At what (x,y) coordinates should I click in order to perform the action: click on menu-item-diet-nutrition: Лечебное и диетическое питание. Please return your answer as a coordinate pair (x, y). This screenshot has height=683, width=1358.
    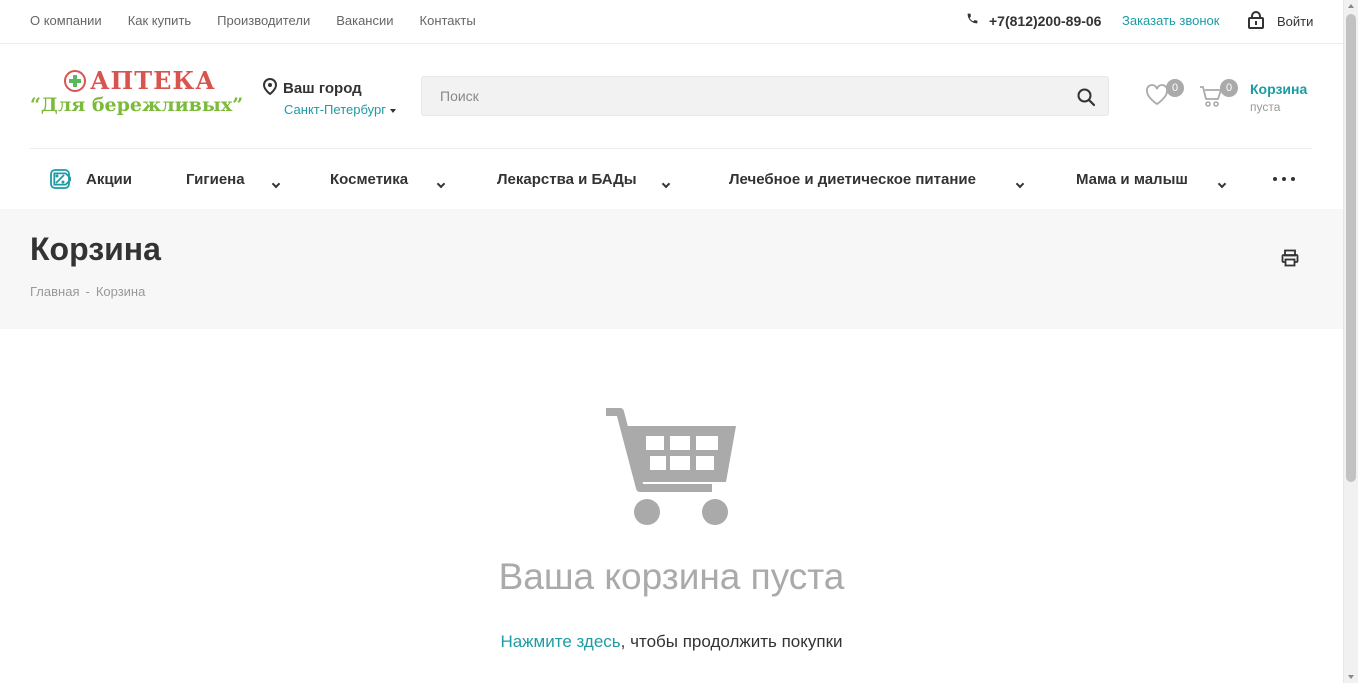
    Looking at the image, I should click on (852, 179).